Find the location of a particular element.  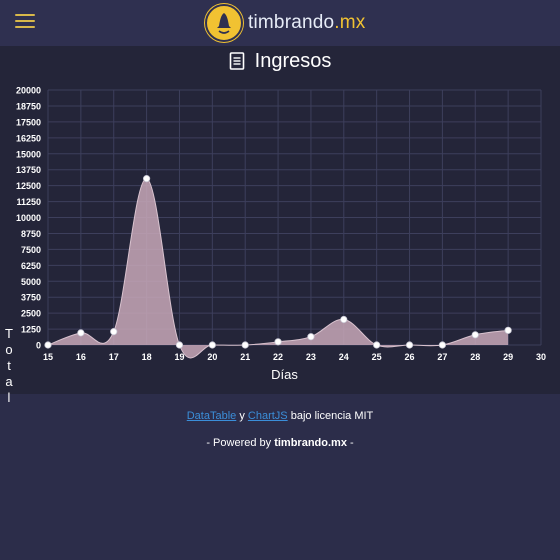

page-title: Ingresos is located at coordinates (293, 60).